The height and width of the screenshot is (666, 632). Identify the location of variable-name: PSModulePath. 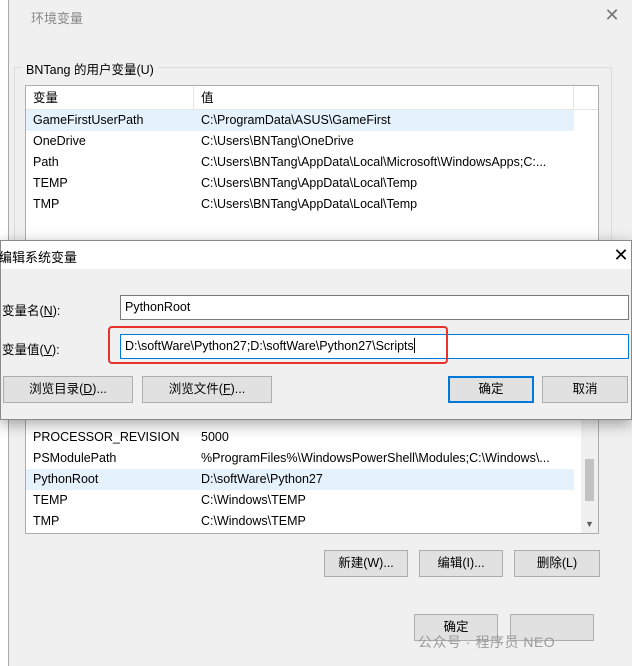
(75, 458).